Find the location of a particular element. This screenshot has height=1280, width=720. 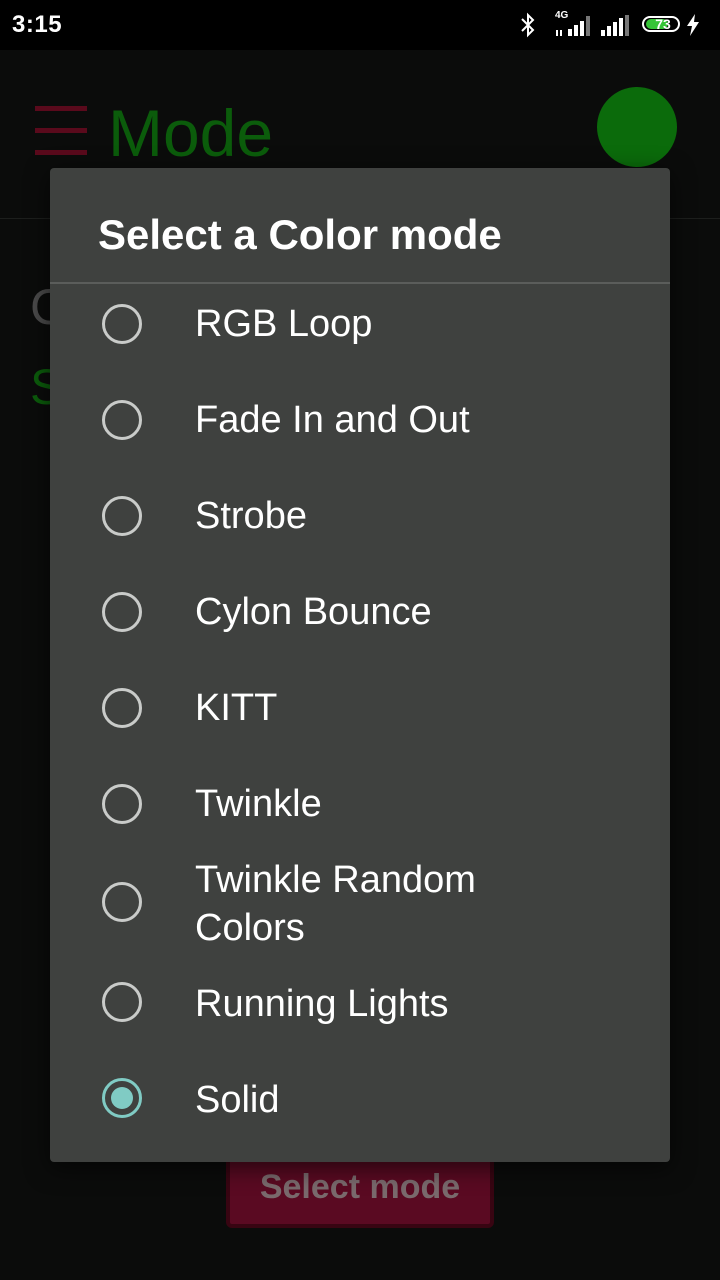

option-cylon-bounce: Cylon Bounce is located at coordinates (360, 612).